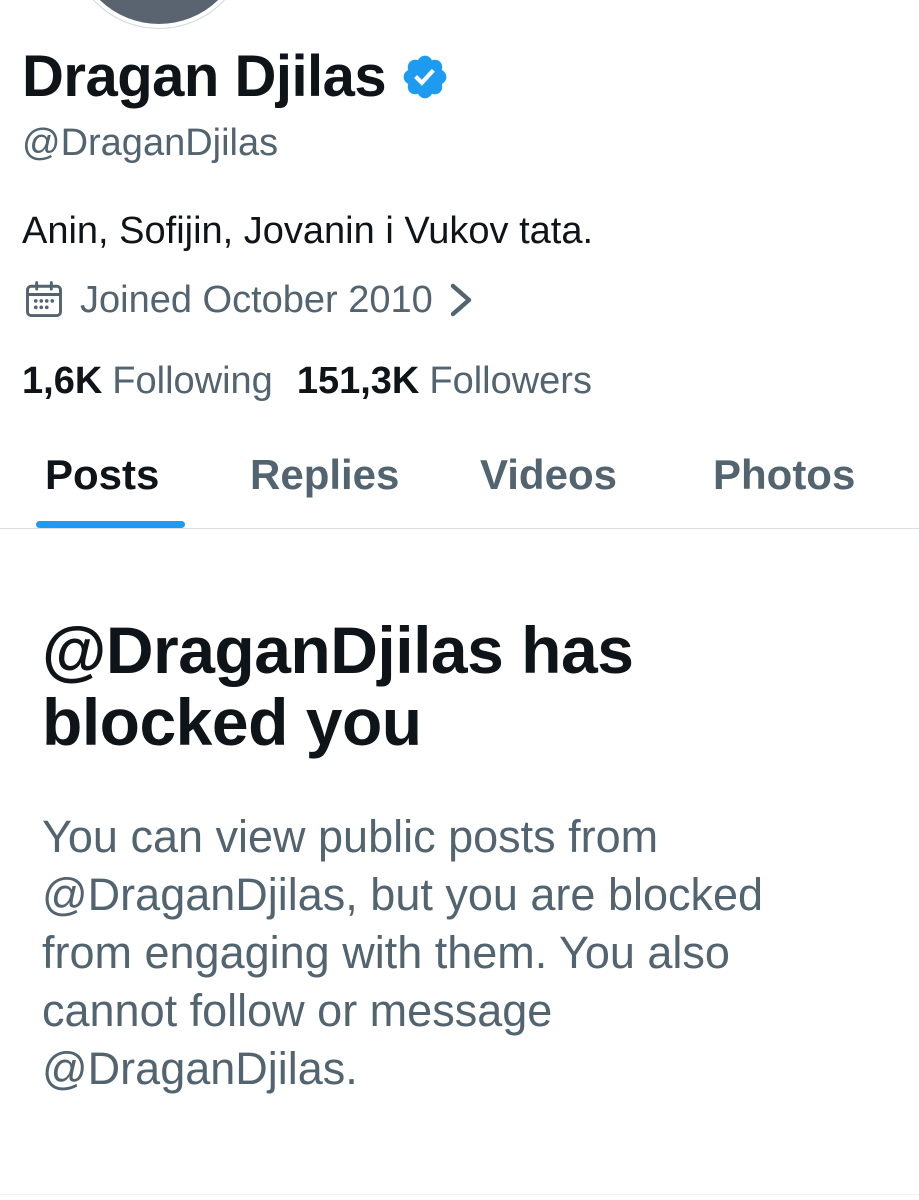 This screenshot has height=1200, width=919. I want to click on divider, so click(459, 1194).